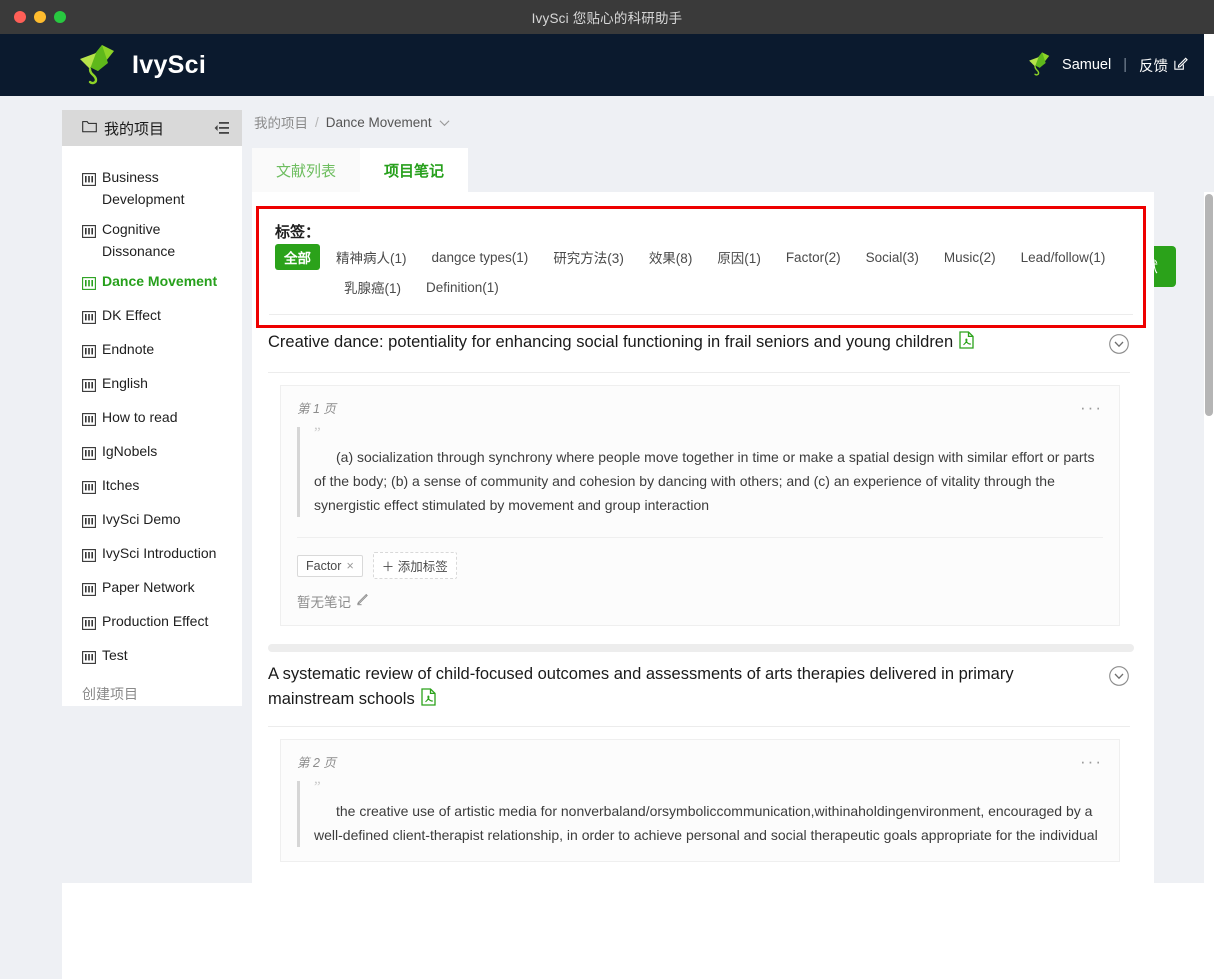  I want to click on minimize-window-button, so click(40, 17).